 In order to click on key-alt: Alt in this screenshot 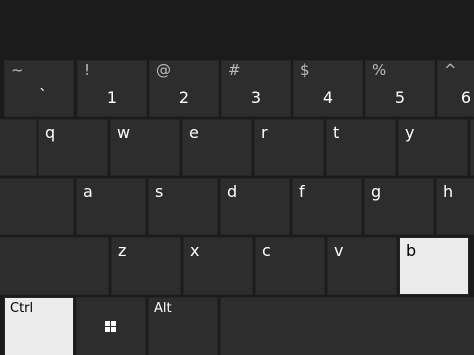, I will do `click(183, 326)`.